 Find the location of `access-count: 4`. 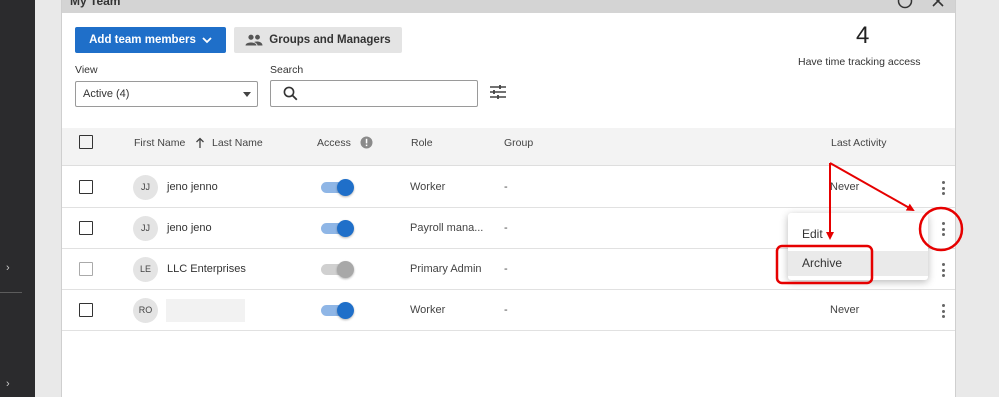

access-count: 4 is located at coordinates (863, 35).